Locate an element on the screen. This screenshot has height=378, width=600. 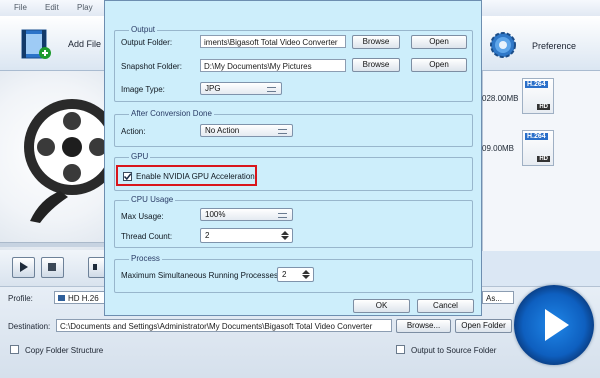
play-button is located at coordinates (23, 267).